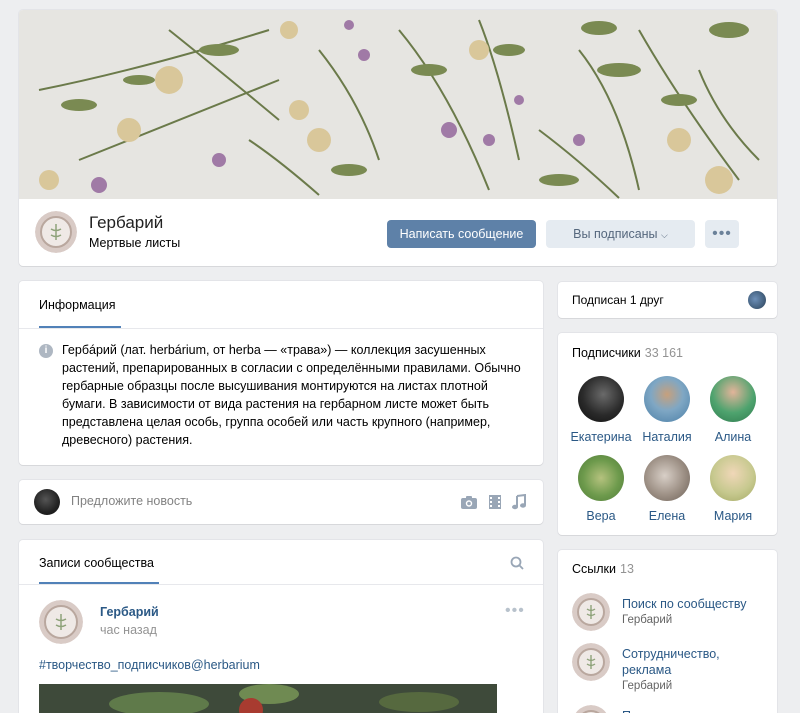 Image resolution: width=800 pixels, height=713 pixels. Describe the element at coordinates (601, 516) in the screenshot. I see `follower-name: Вера` at that location.